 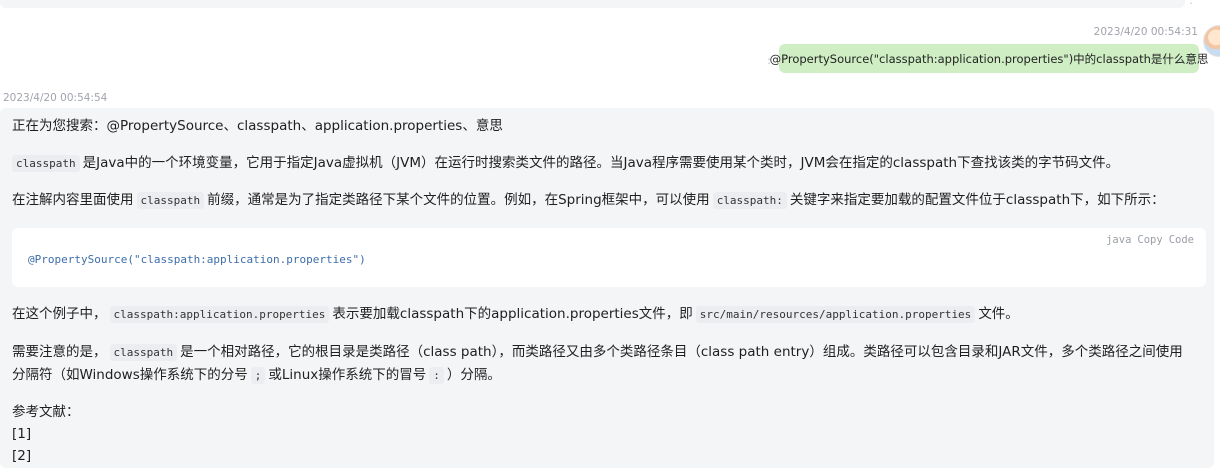 I want to click on inline-code: ;, so click(x=258, y=375).